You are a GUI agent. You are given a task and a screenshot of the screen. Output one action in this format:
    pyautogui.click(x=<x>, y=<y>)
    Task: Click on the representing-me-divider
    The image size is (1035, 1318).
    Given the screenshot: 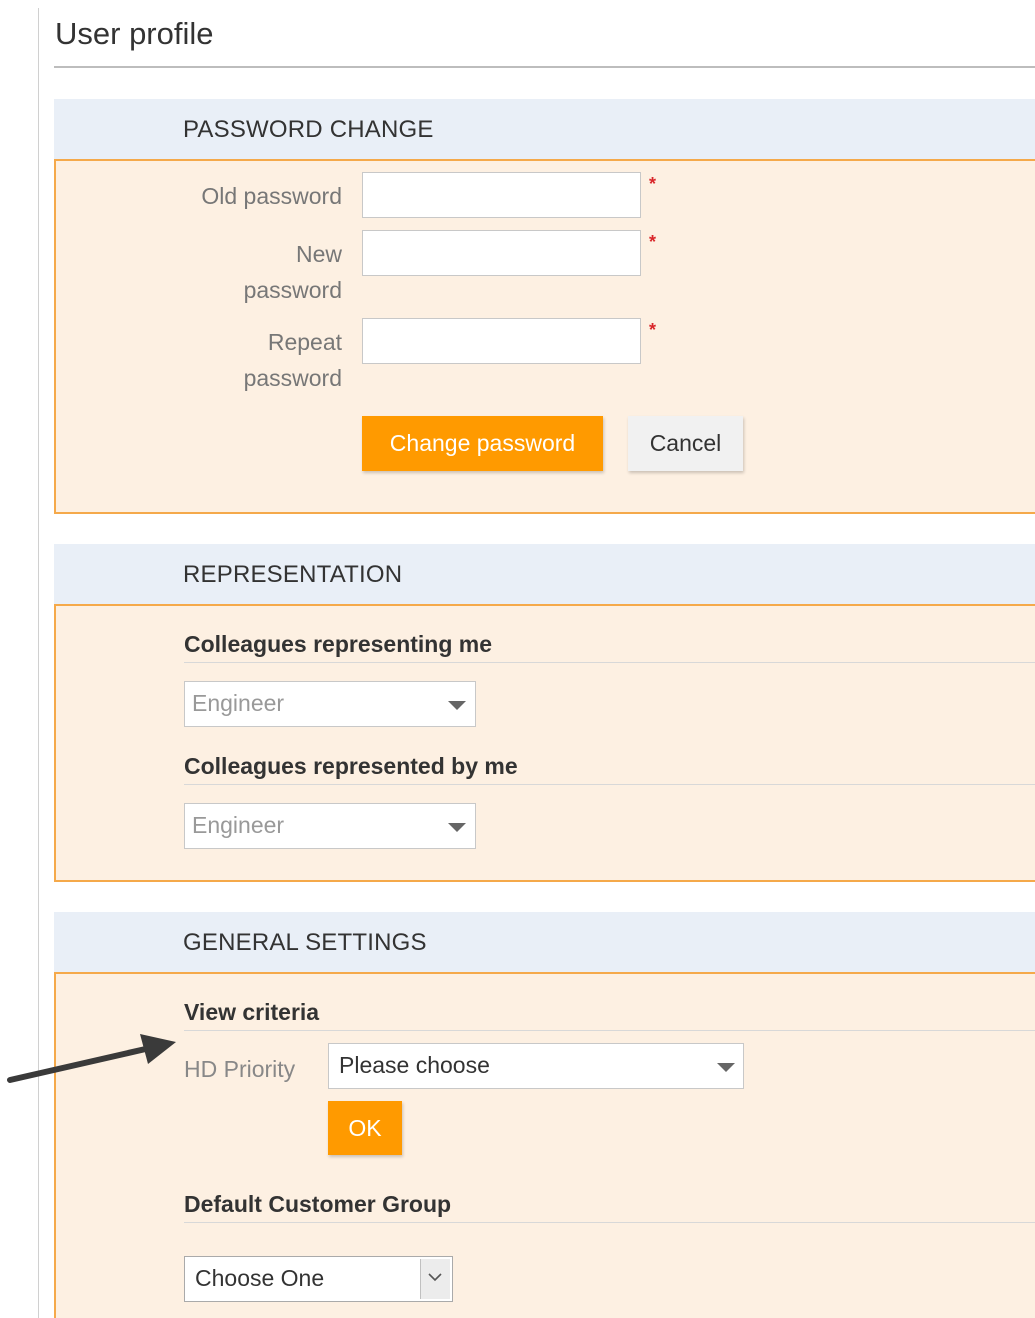 What is the action you would take?
    pyautogui.click(x=609, y=662)
    